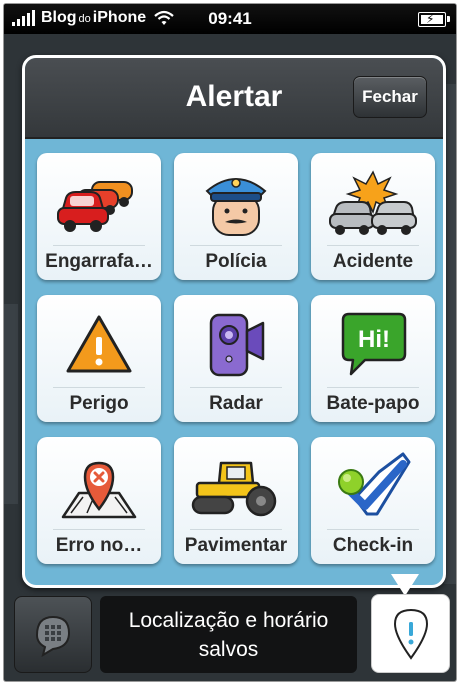  Describe the element at coordinates (236, 545) in the screenshot. I see `alert-label: Pavimentar` at that location.